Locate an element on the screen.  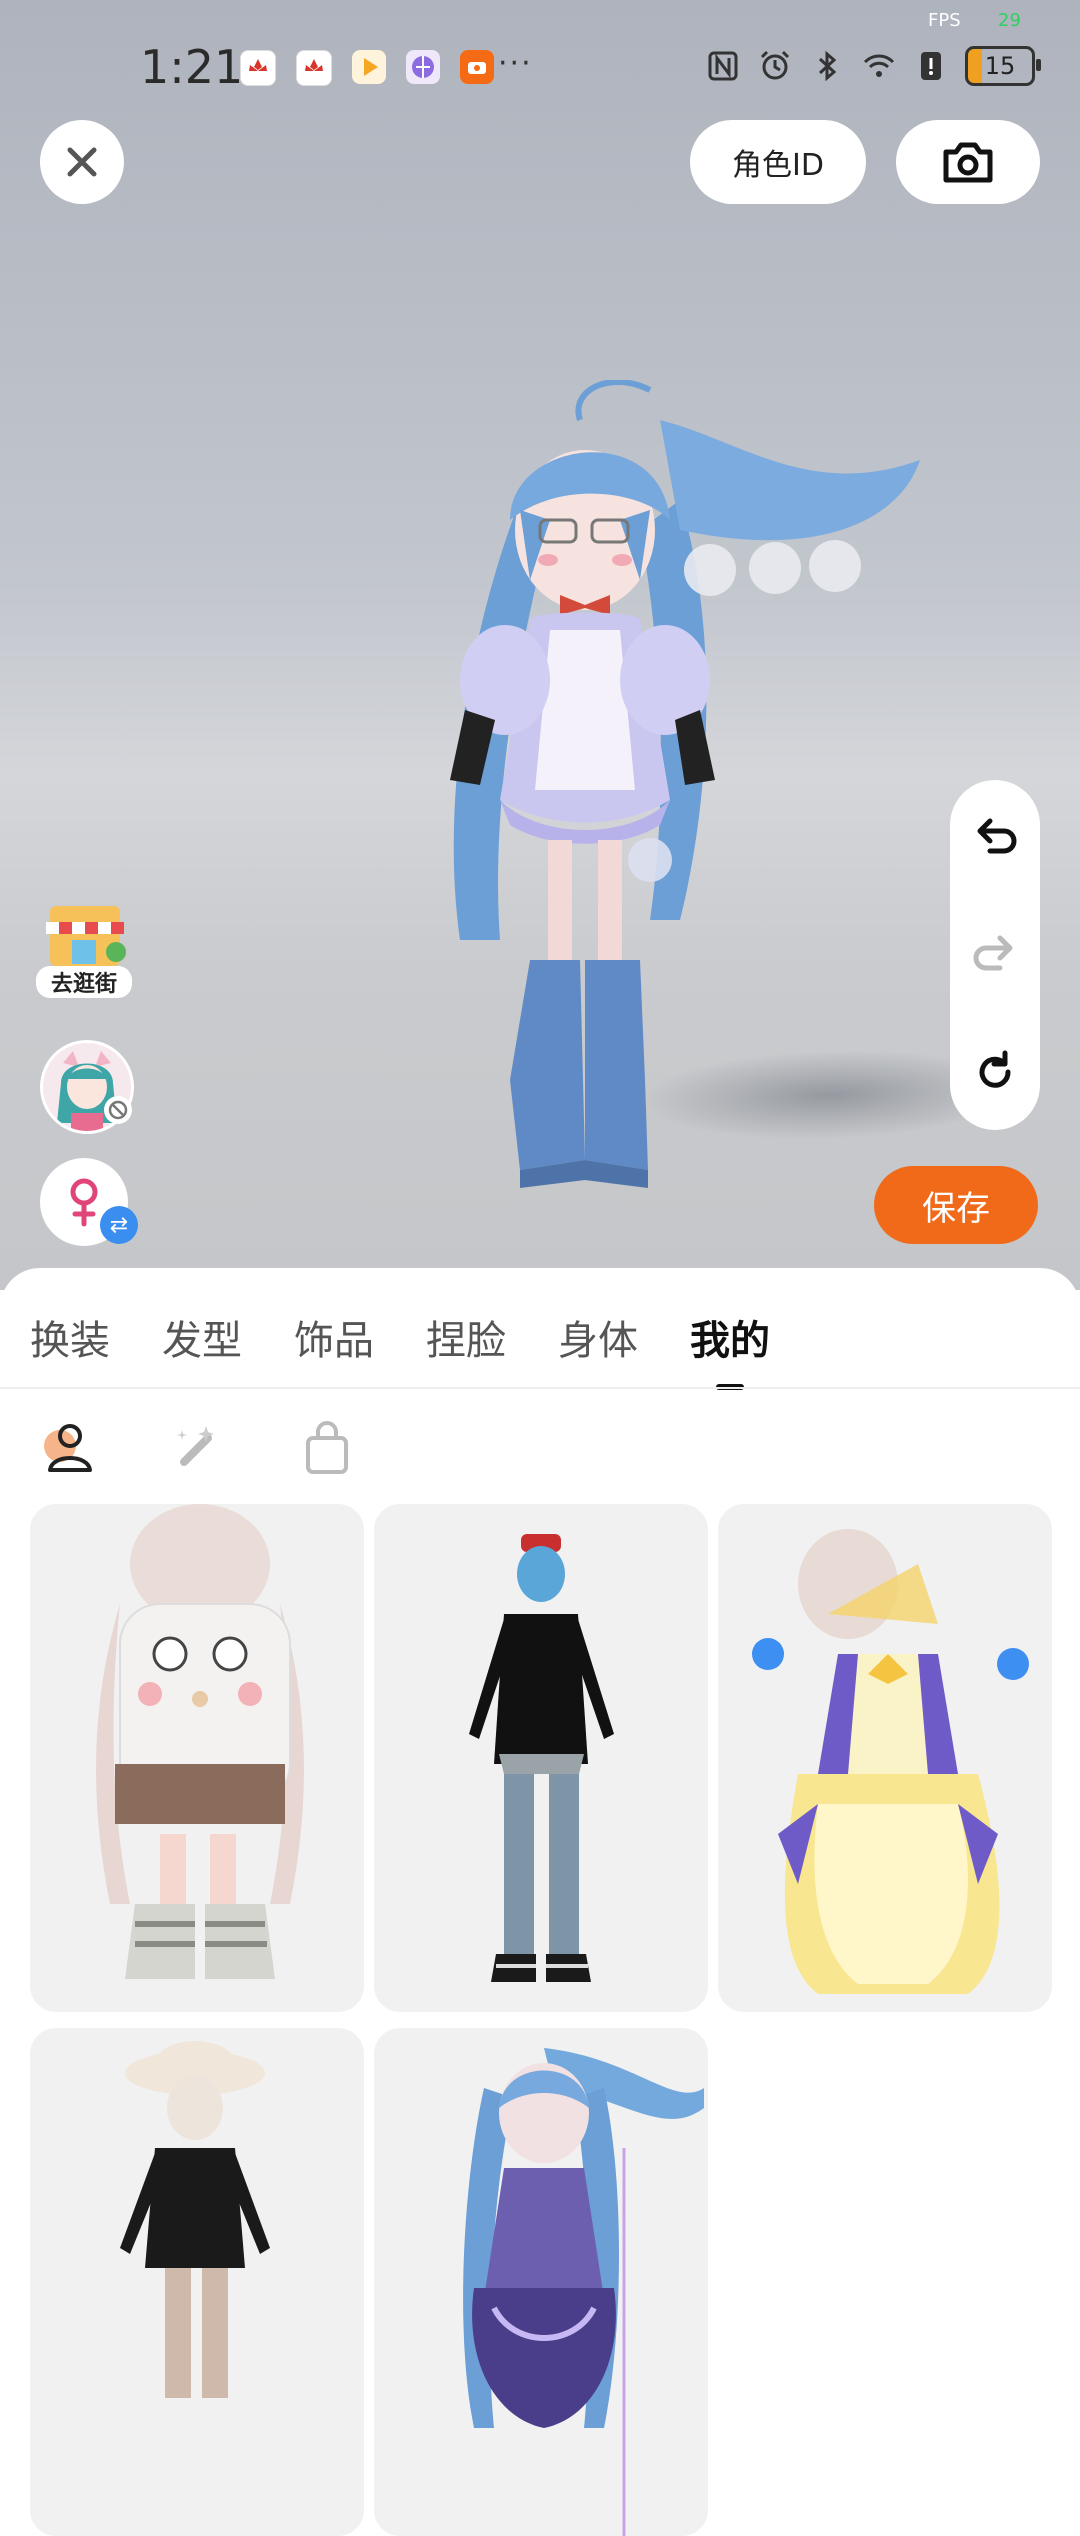
subcategory-tabs is located at coordinates (197, 1447).